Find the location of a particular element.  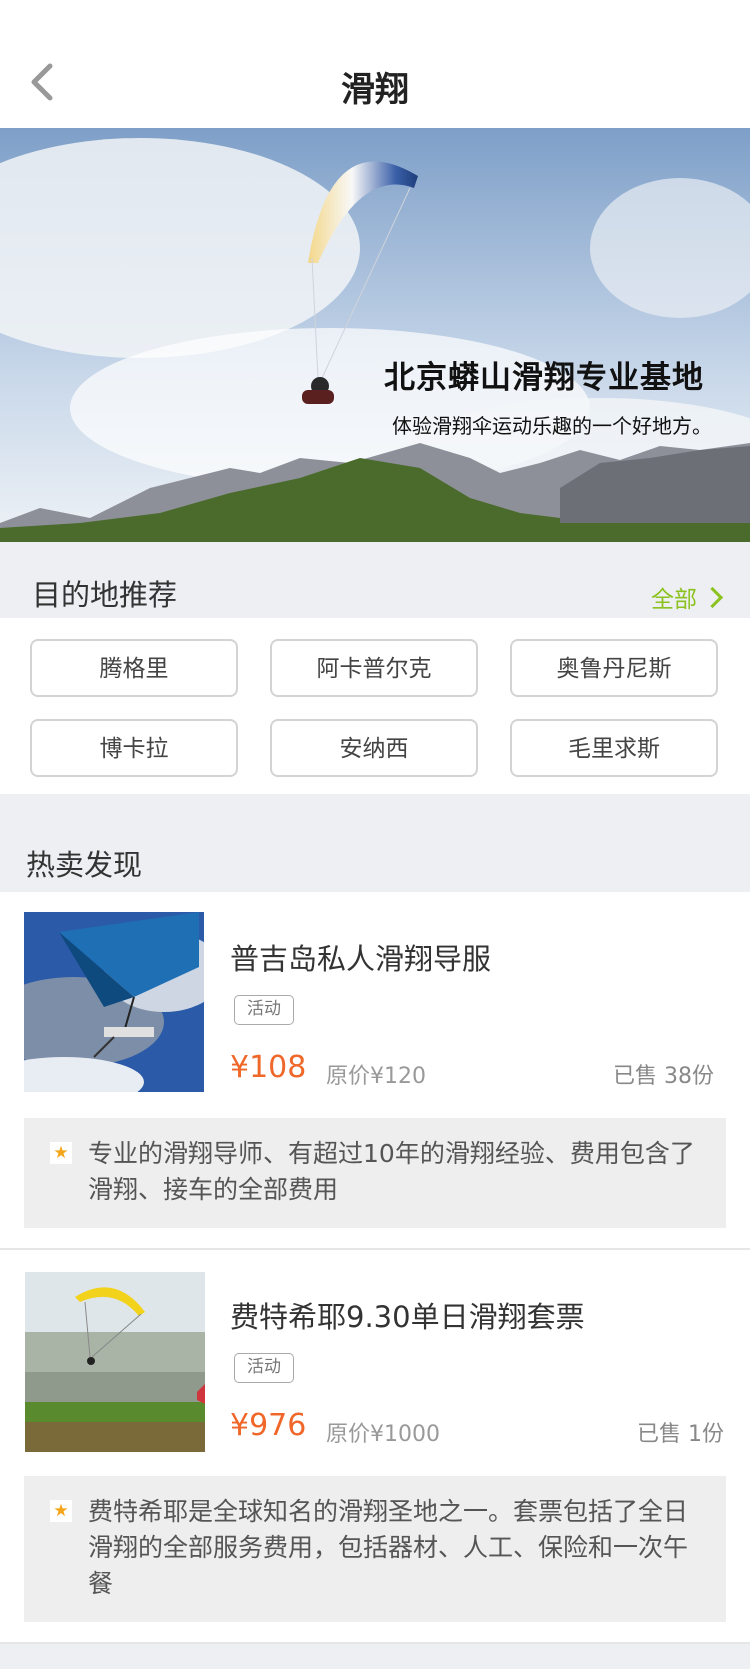

destinations-grid: 腾格里 阿卡普尔克 奥鲁丹尼斯 博卡拉 安纳西 毛里求斯 is located at coordinates (375, 706).